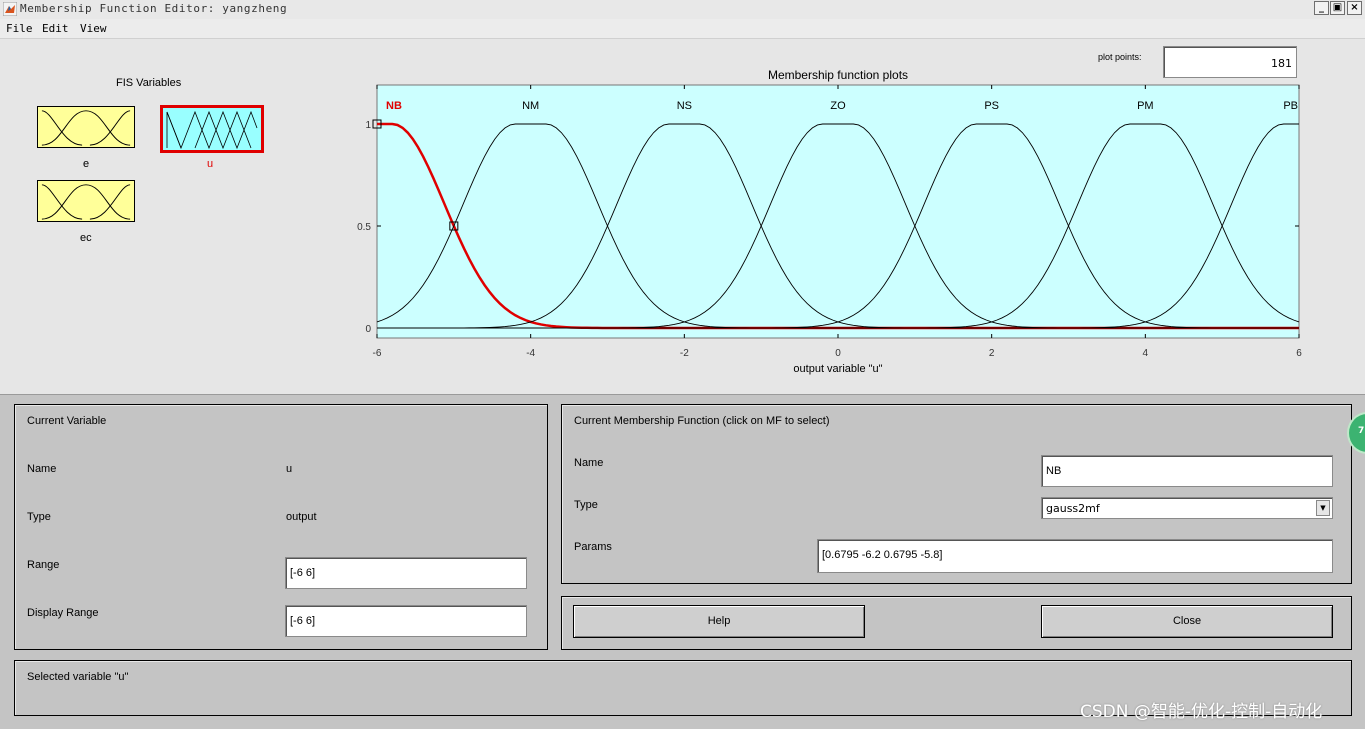  I want to click on mf-label-nb: NB, so click(394, 106).